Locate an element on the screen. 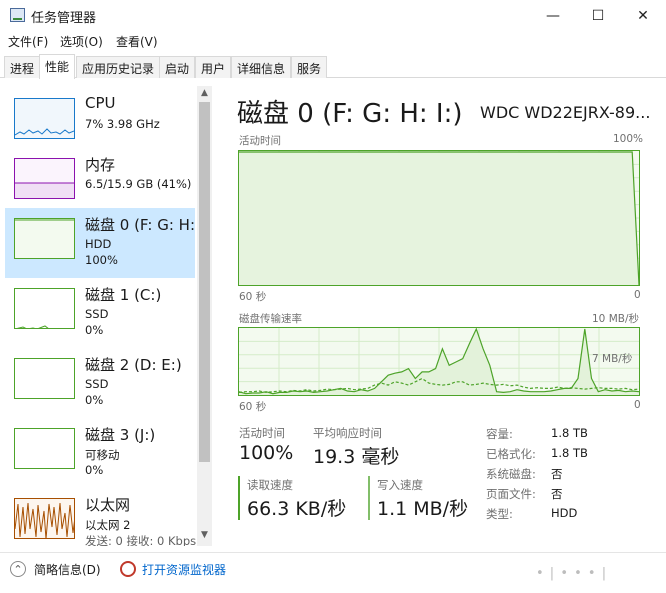  sidebar-item-type: 可移动 is located at coordinates (102, 455).